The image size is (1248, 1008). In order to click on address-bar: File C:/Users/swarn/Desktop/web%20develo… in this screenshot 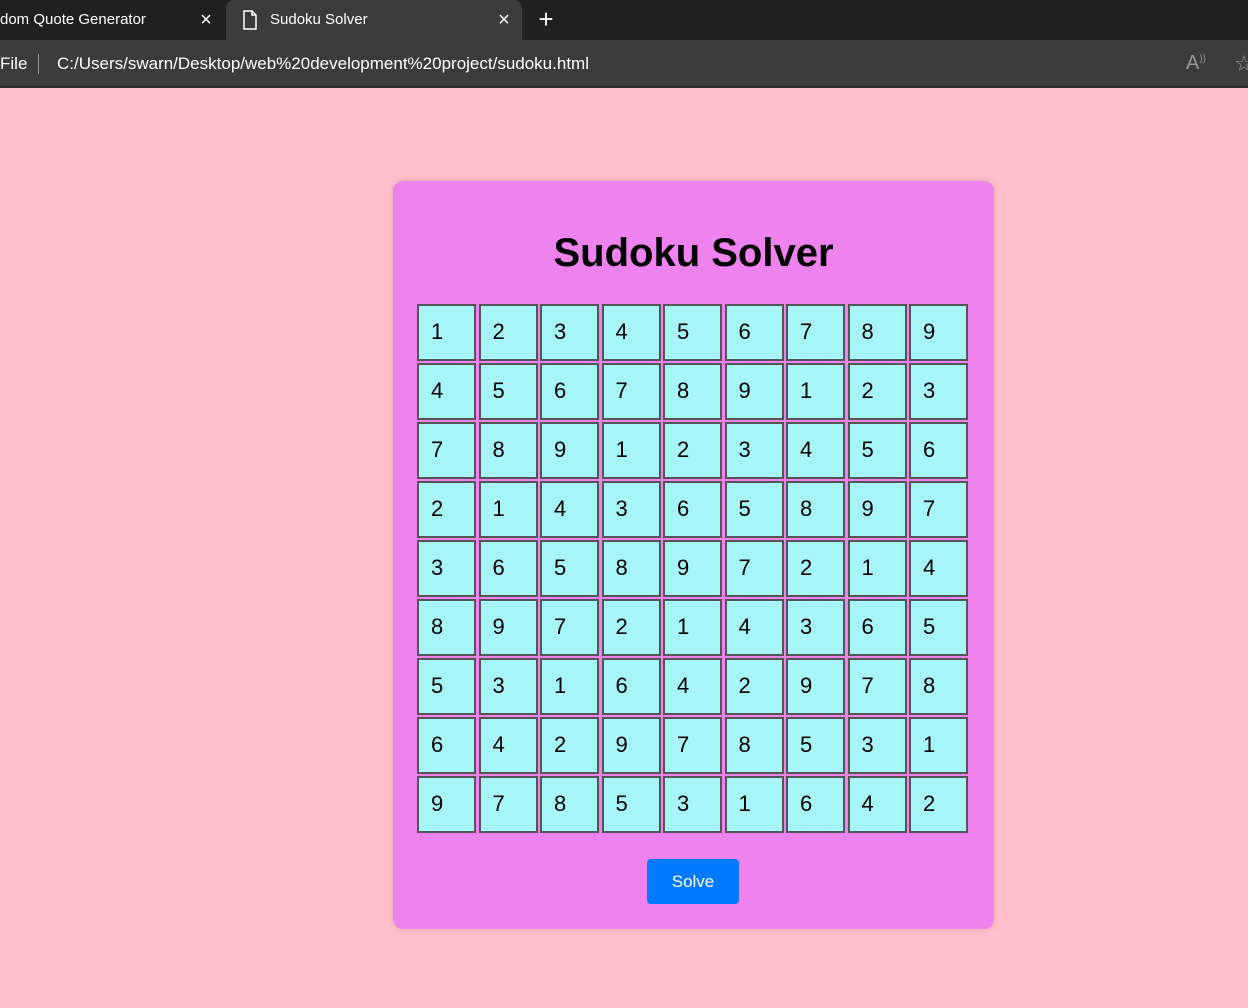, I will do `click(624, 64)`.